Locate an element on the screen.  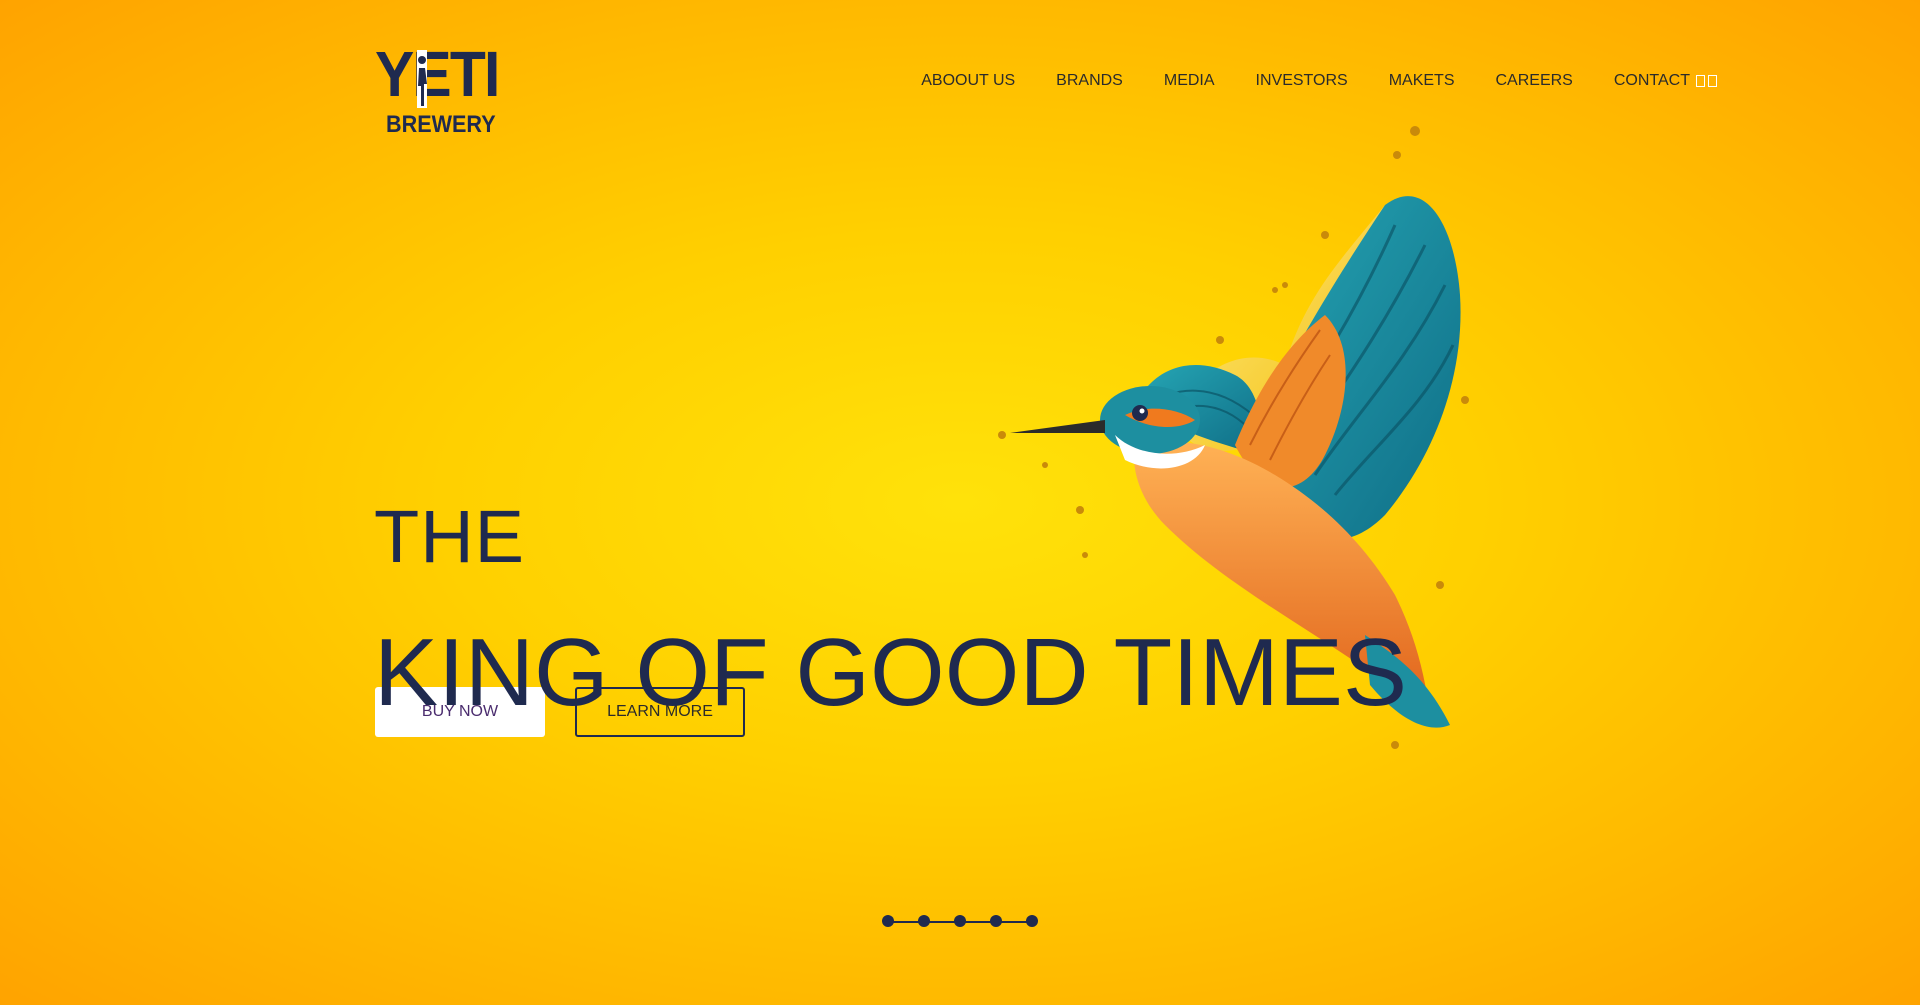
nav-brands: BRANDS is located at coordinates (1089, 81).